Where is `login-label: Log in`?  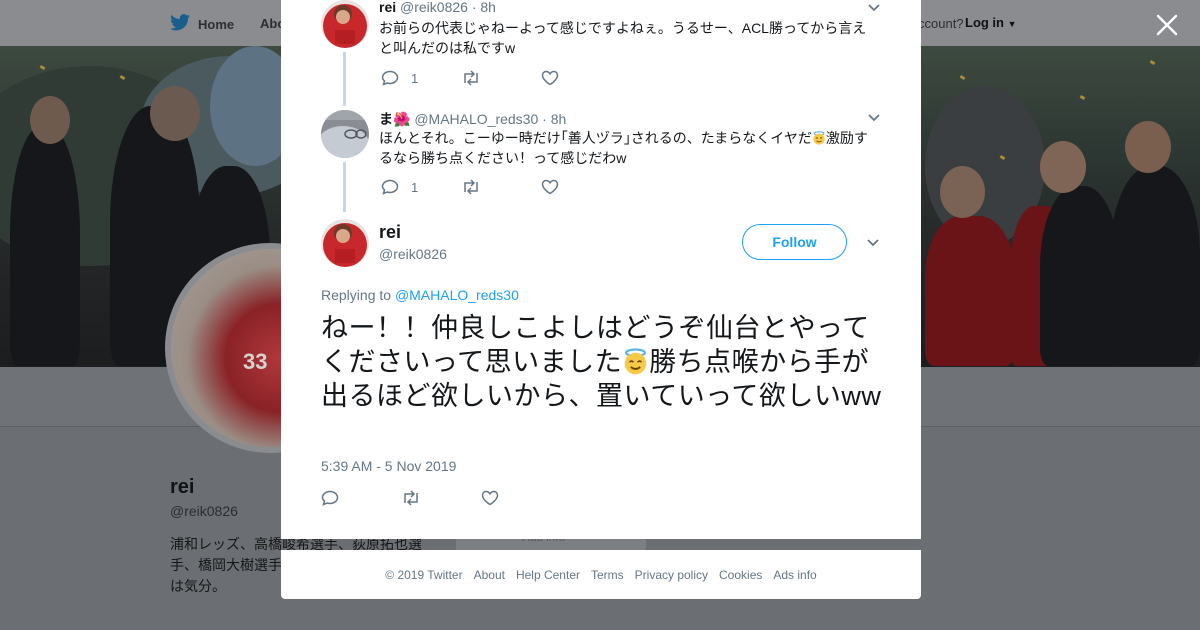
login-label: Log in is located at coordinates (984, 22).